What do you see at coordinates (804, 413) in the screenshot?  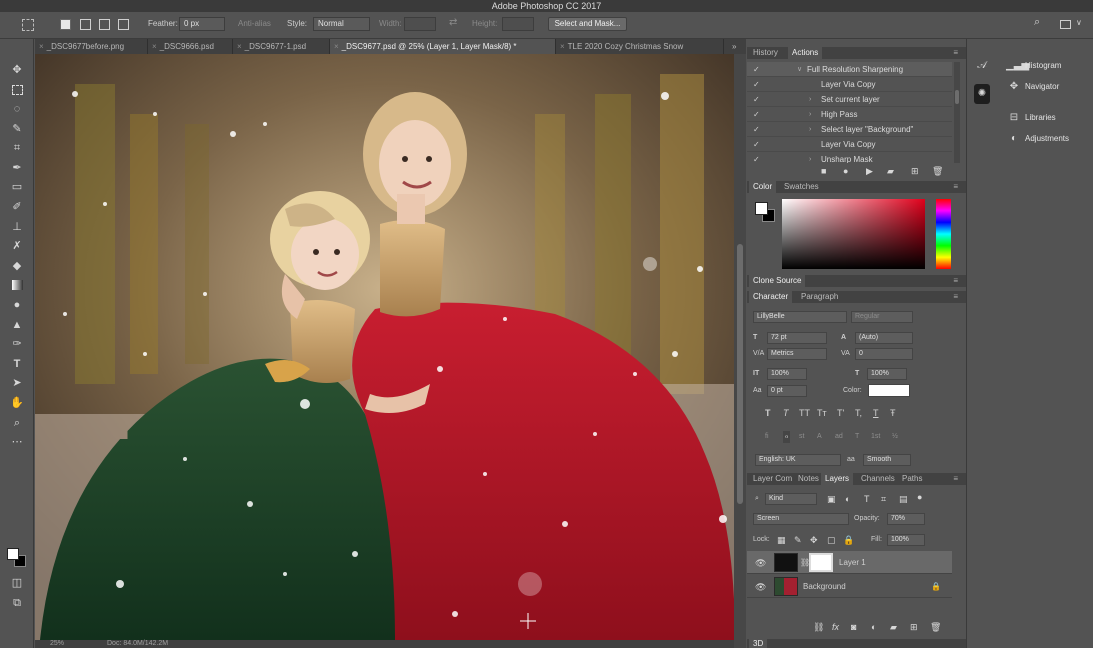 I see `all-caps-icon: TT` at bounding box center [804, 413].